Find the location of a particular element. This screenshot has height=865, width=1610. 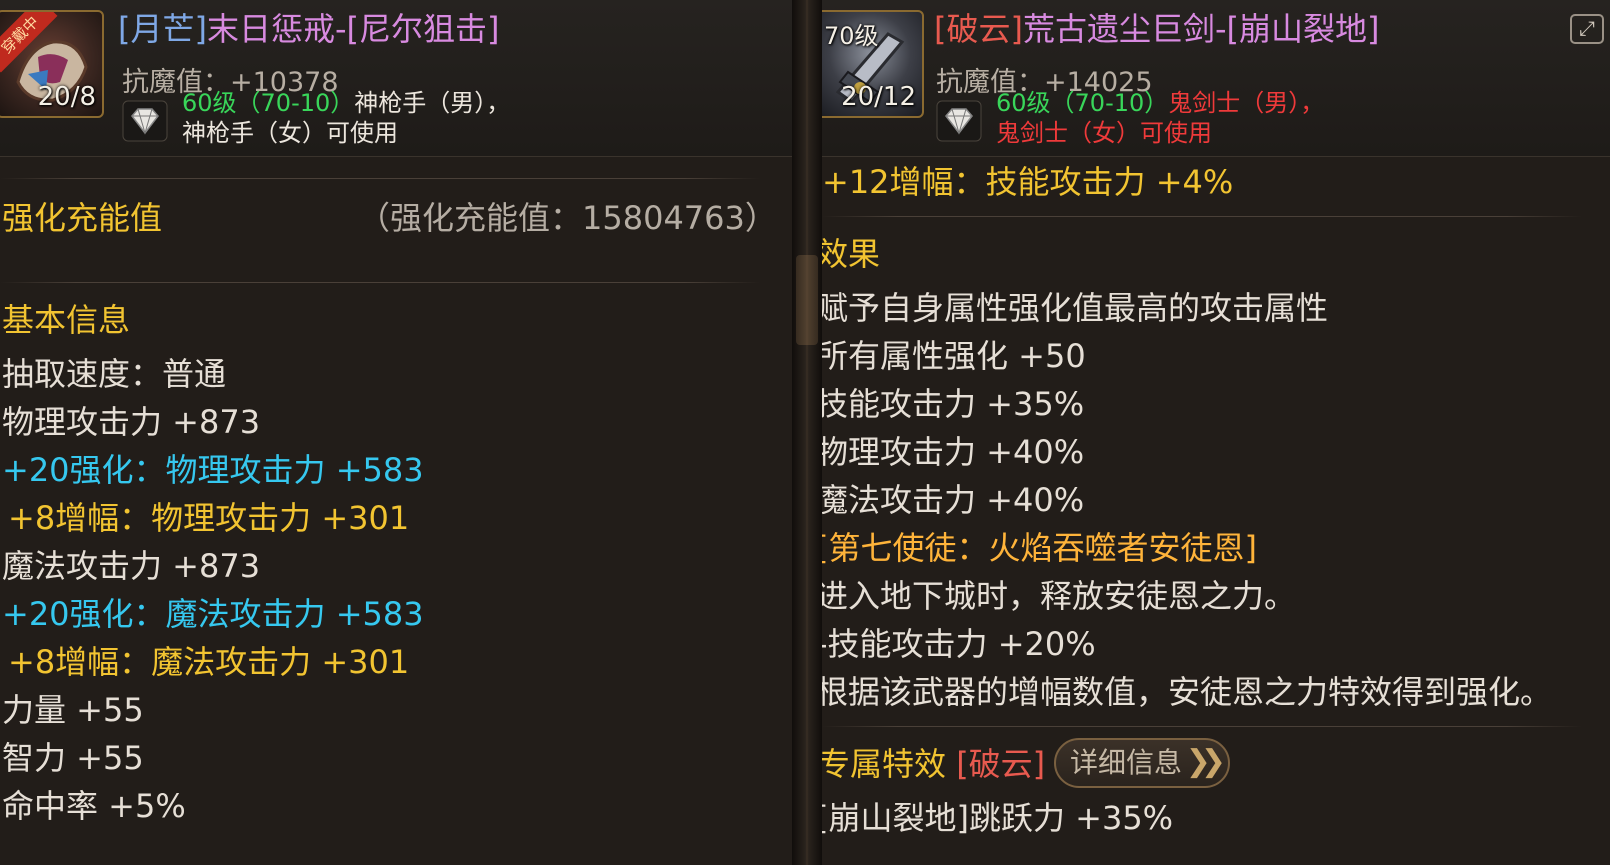

exclusive-effect-label: 专属特效 [破云] is located at coordinates (933, 764).